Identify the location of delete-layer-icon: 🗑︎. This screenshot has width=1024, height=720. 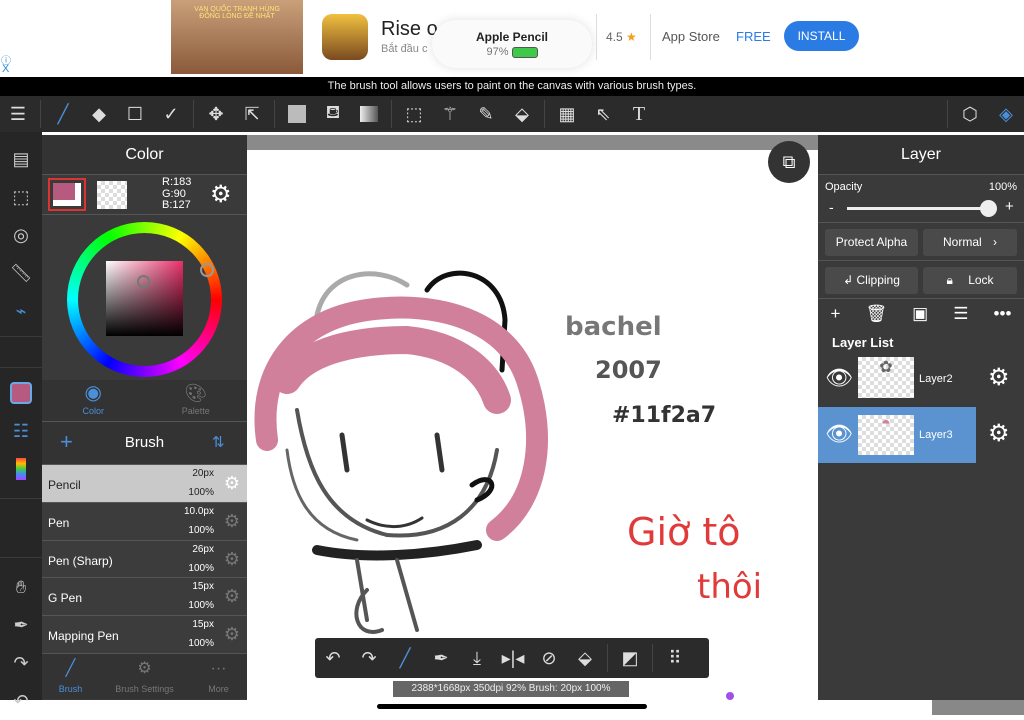
(877, 314).